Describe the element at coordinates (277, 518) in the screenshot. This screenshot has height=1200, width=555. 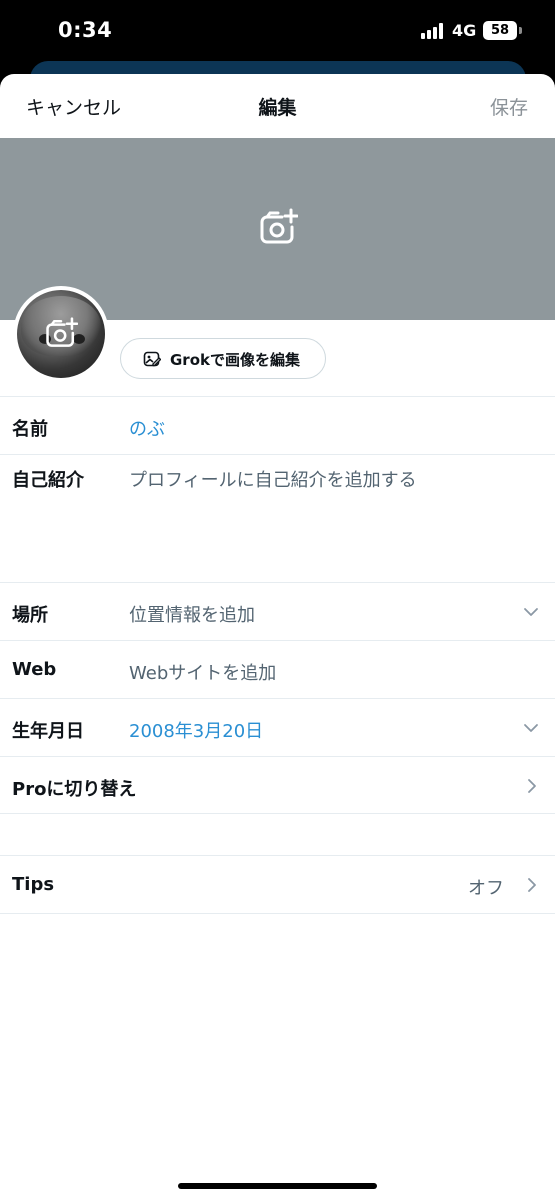
I see `bio-row: 自己紹介 プロフィールに自己紹介を追加する` at that location.